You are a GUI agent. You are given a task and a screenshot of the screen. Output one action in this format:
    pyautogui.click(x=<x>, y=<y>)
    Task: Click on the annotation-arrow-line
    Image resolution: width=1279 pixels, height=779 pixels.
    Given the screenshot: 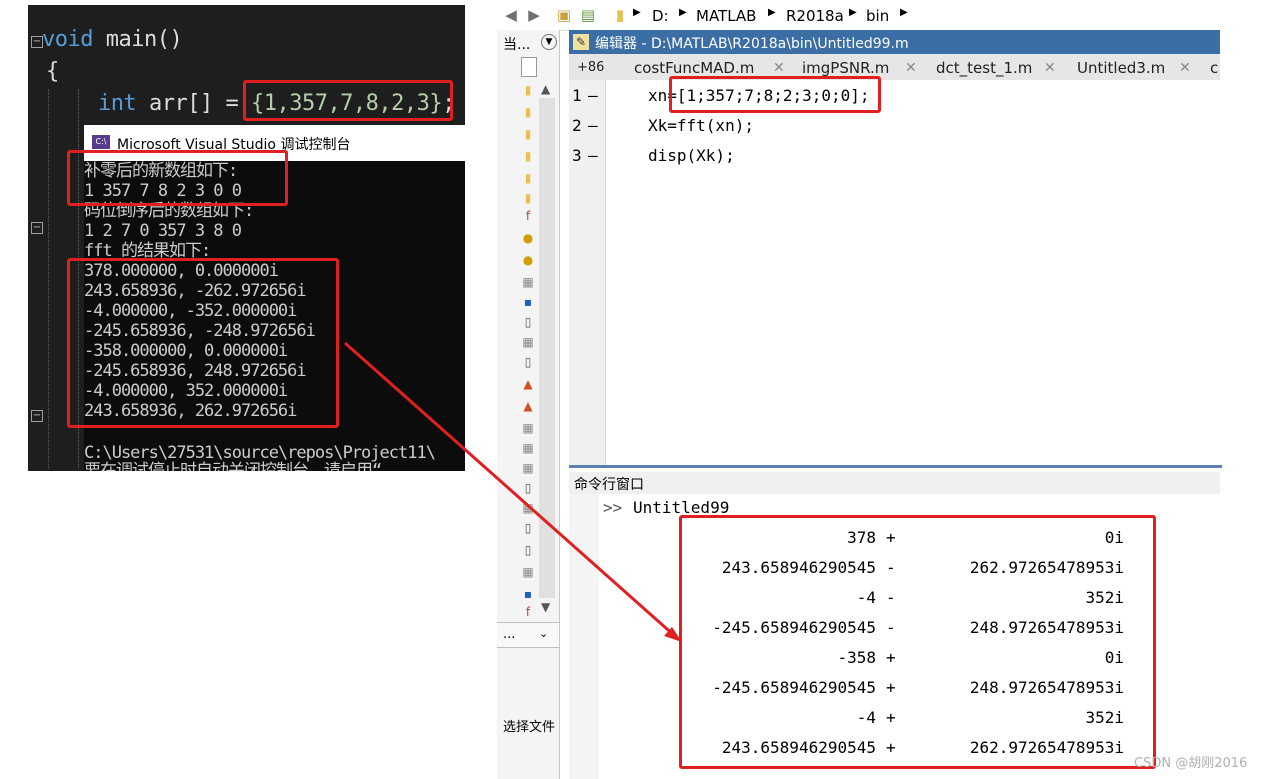 What is the action you would take?
    pyautogui.click(x=510, y=490)
    